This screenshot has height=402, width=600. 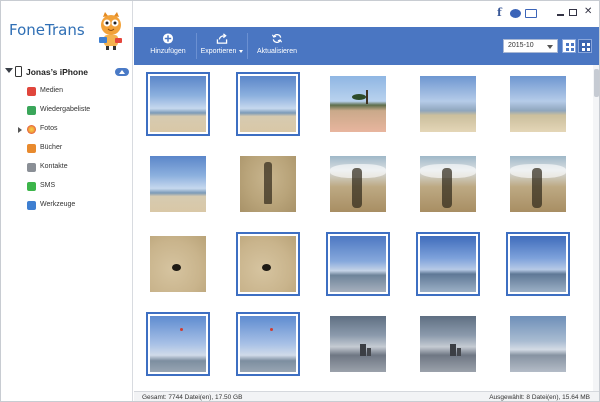 I want to click on add-button: Hinzufügen, so click(x=168, y=46).